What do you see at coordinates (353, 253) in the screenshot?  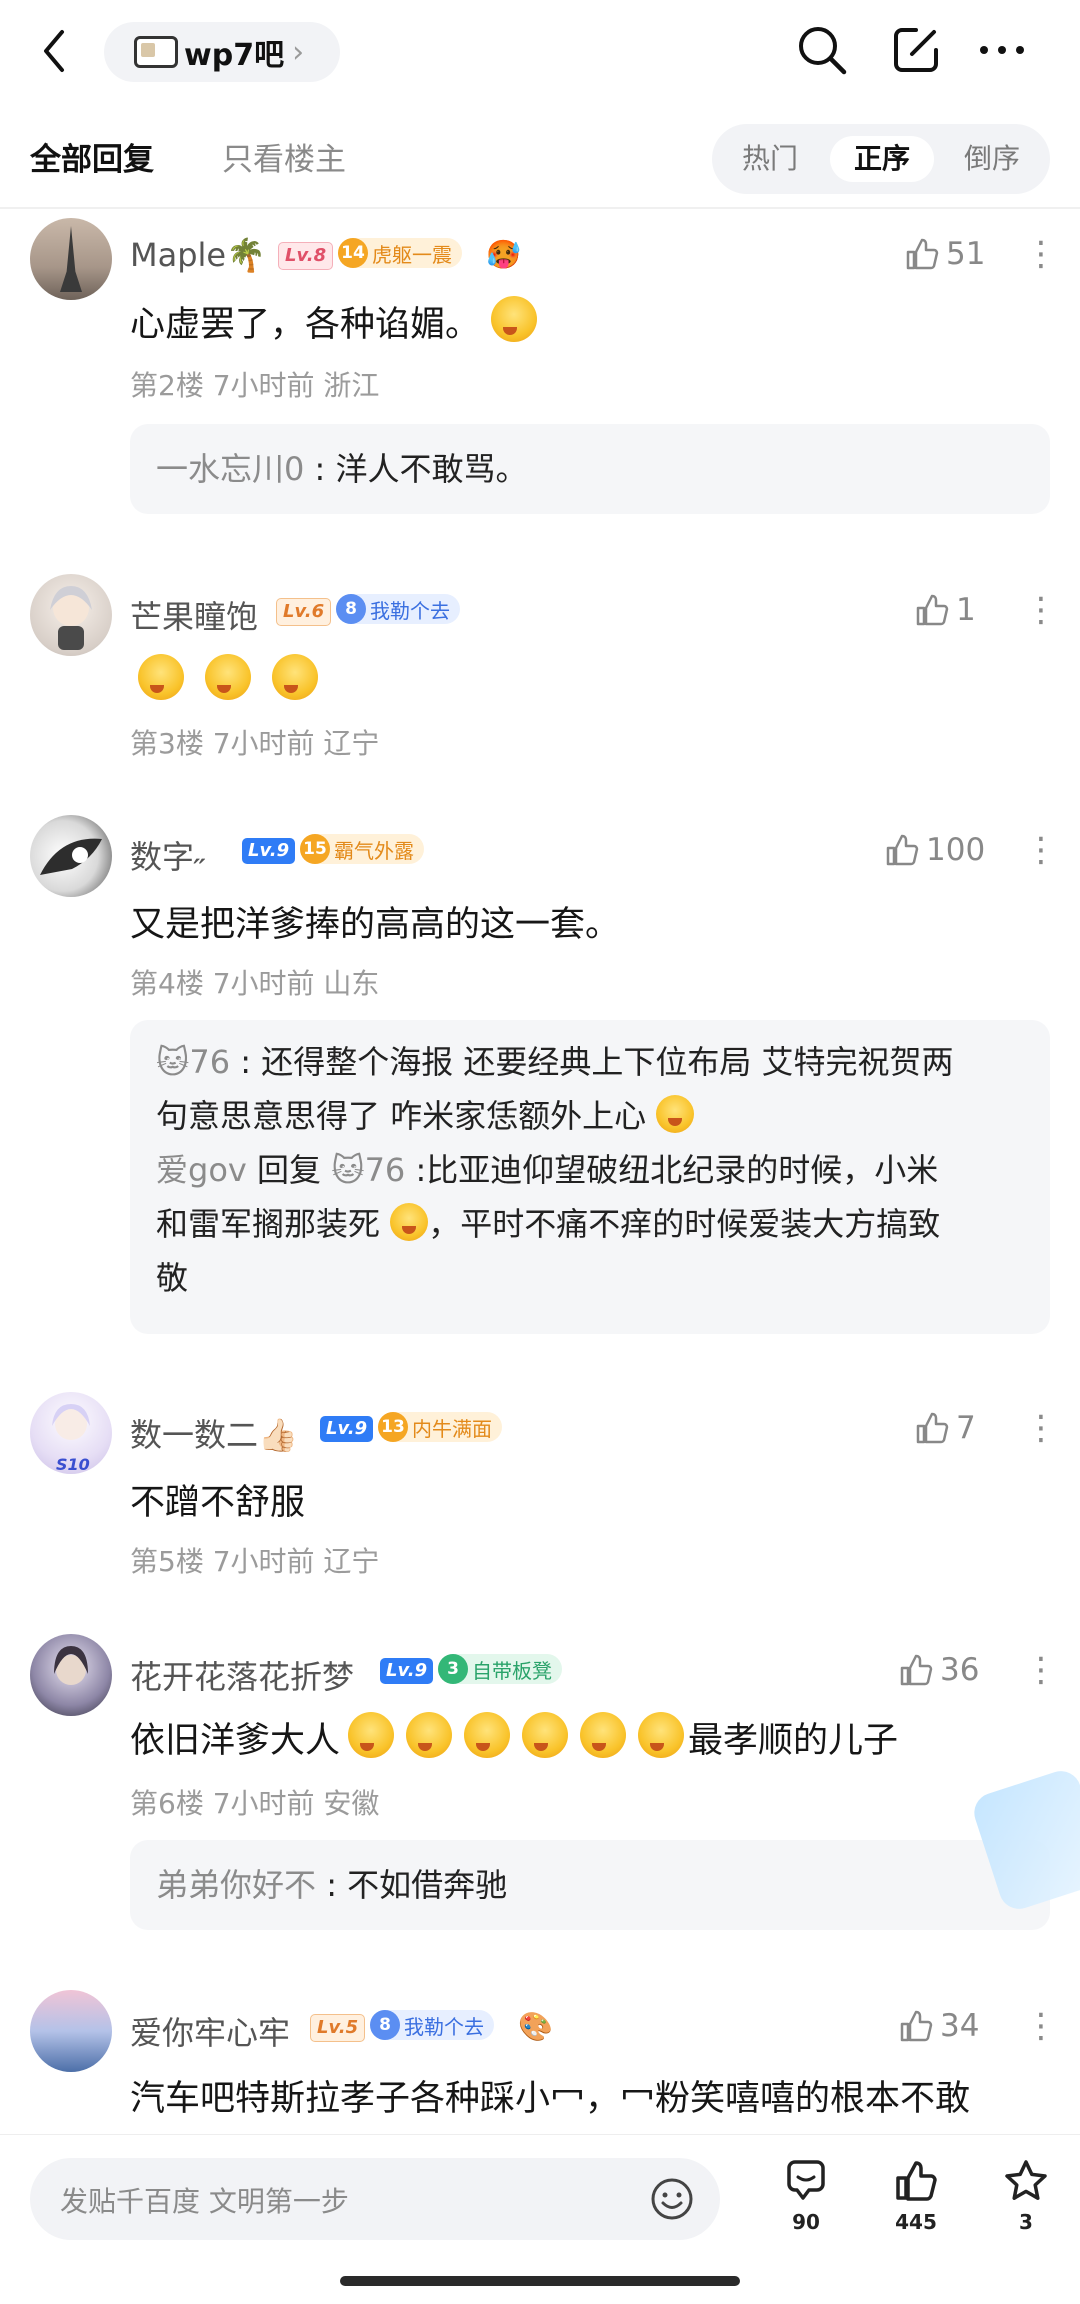 I see `badge-number: 14` at bounding box center [353, 253].